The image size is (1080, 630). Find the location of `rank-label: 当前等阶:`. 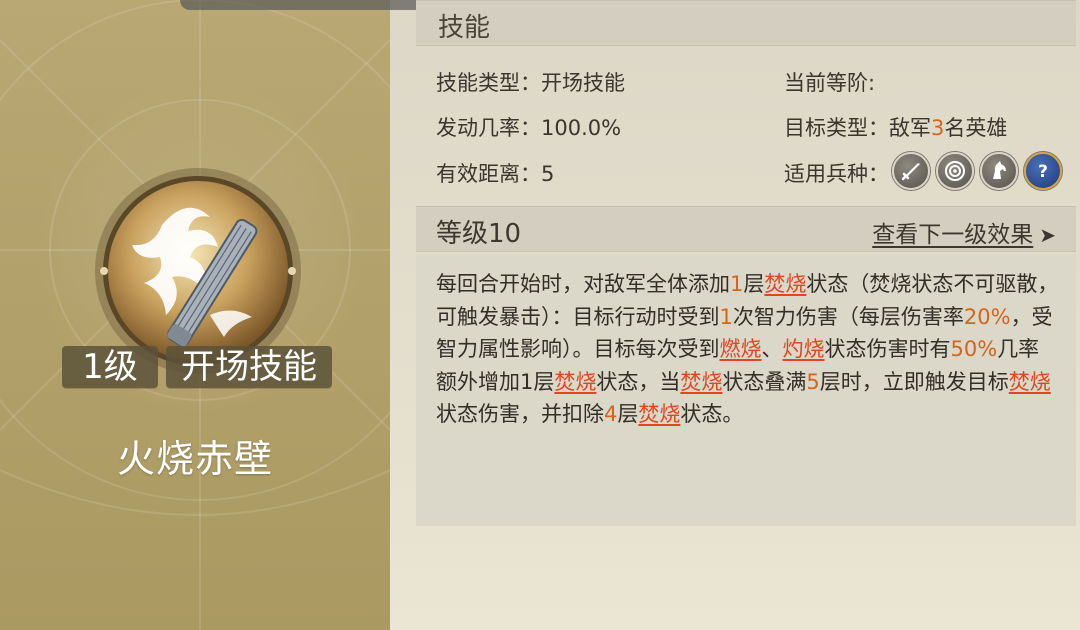

rank-label: 当前等阶: is located at coordinates (830, 83).